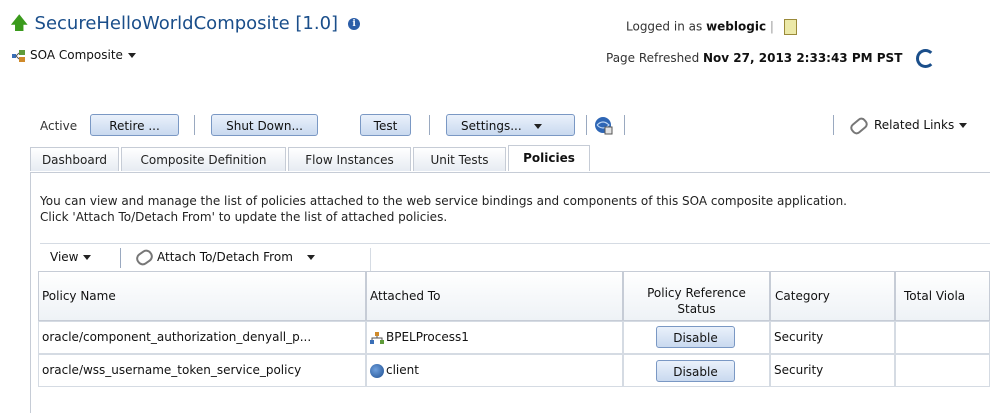 The height and width of the screenshot is (413, 990). I want to click on refreshed-time: Nov 27, 2013 2:33:43 PM PST, so click(803, 58).